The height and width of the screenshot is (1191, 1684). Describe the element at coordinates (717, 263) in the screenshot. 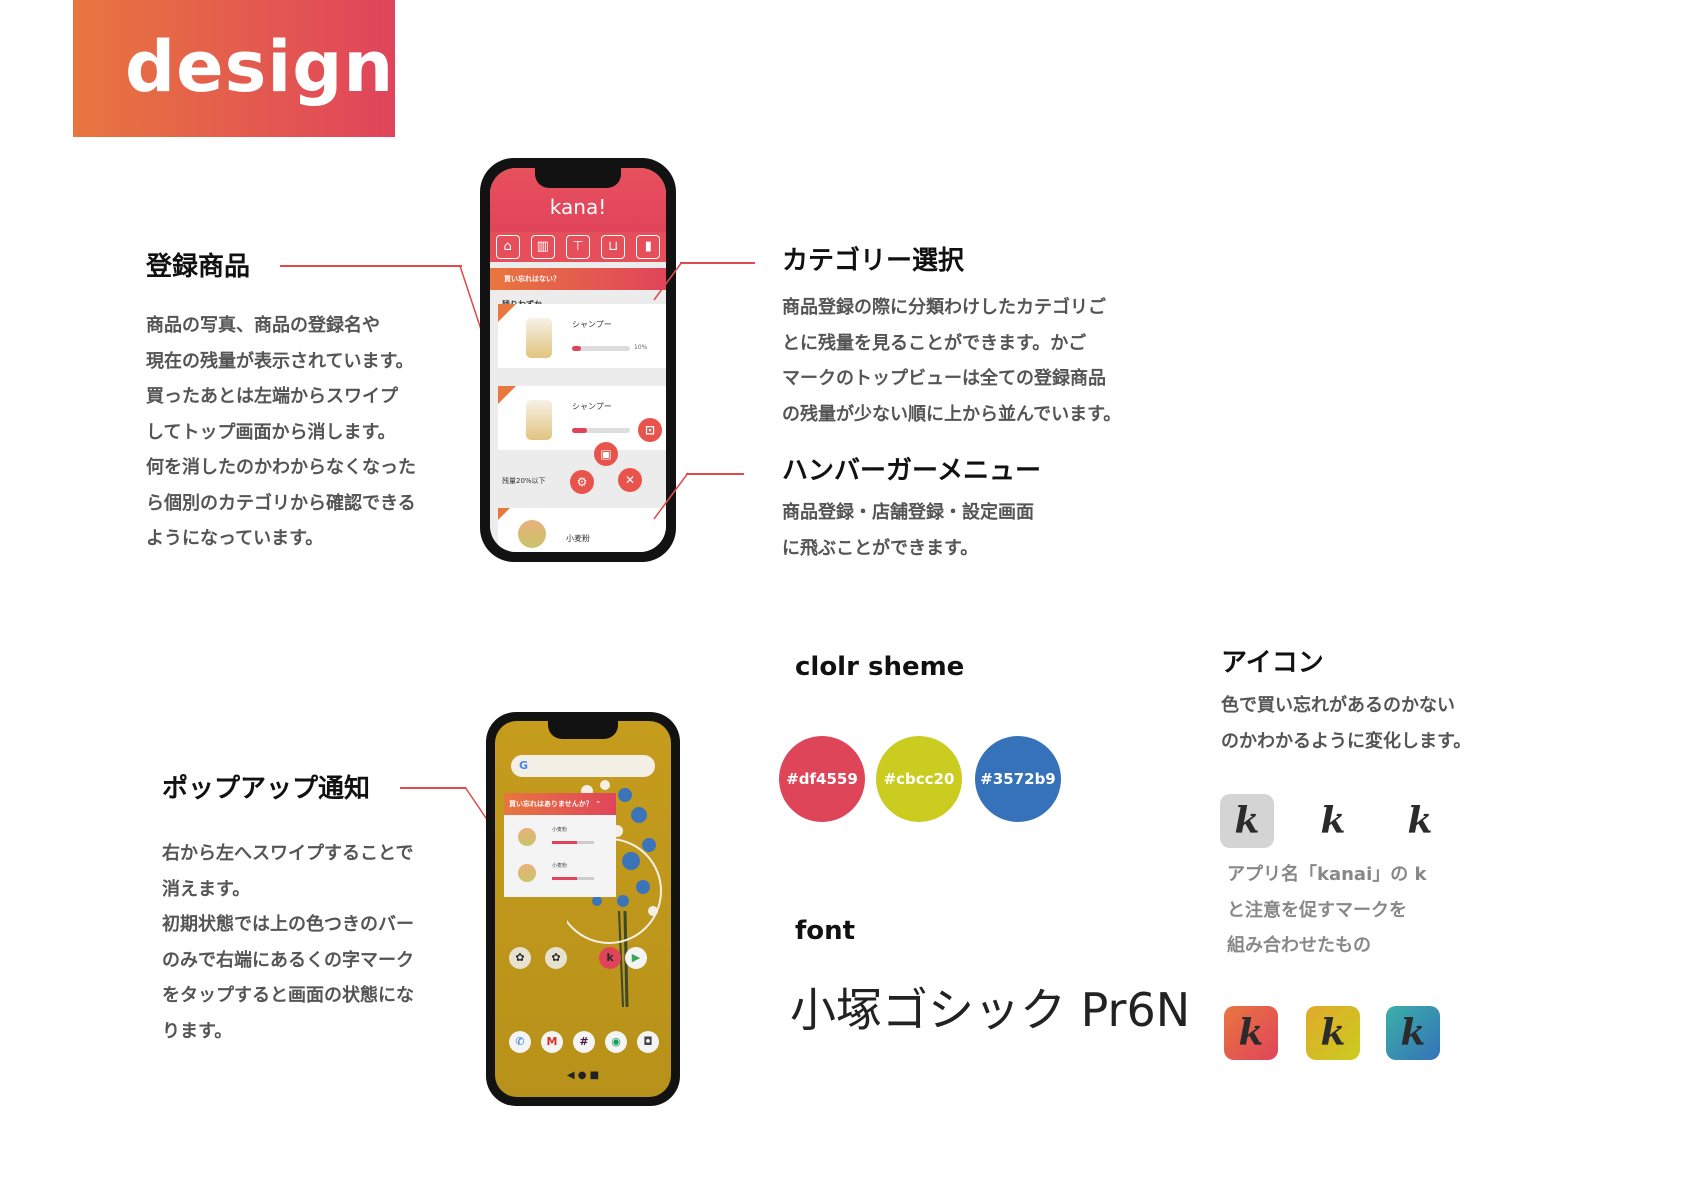

I see `callout-line-category` at that location.